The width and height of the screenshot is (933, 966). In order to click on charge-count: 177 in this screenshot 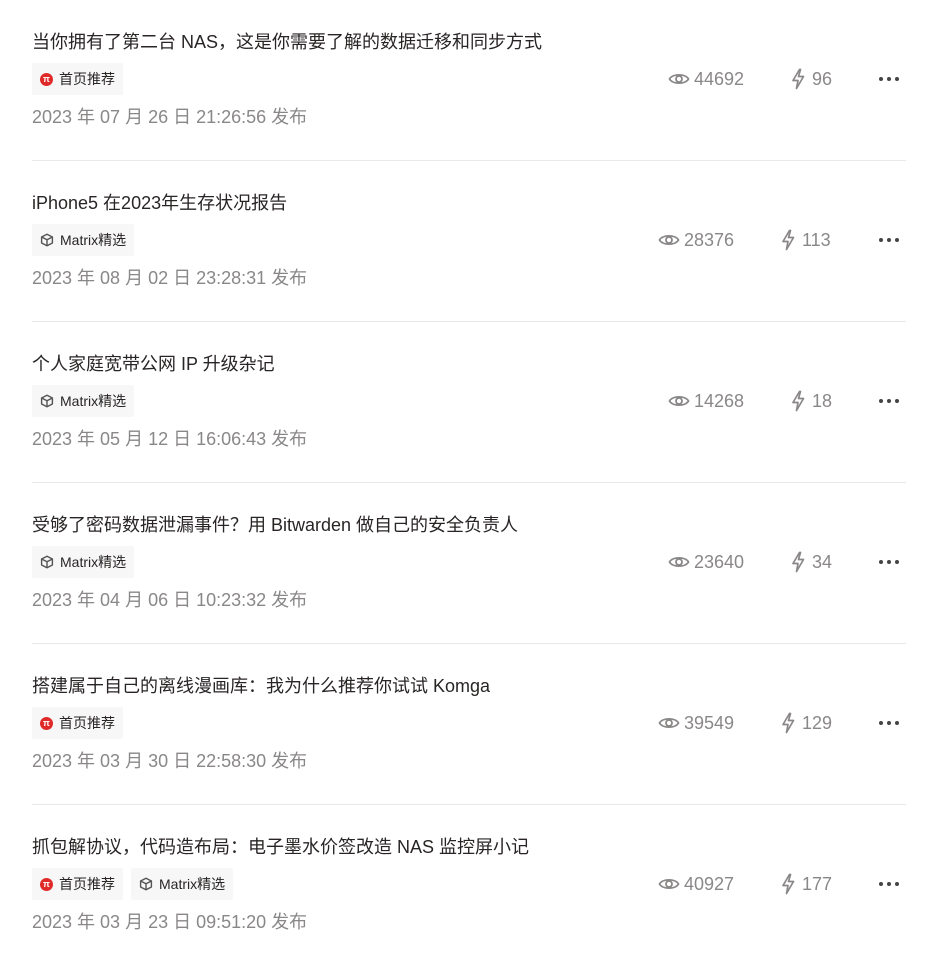, I will do `click(806, 884)`.